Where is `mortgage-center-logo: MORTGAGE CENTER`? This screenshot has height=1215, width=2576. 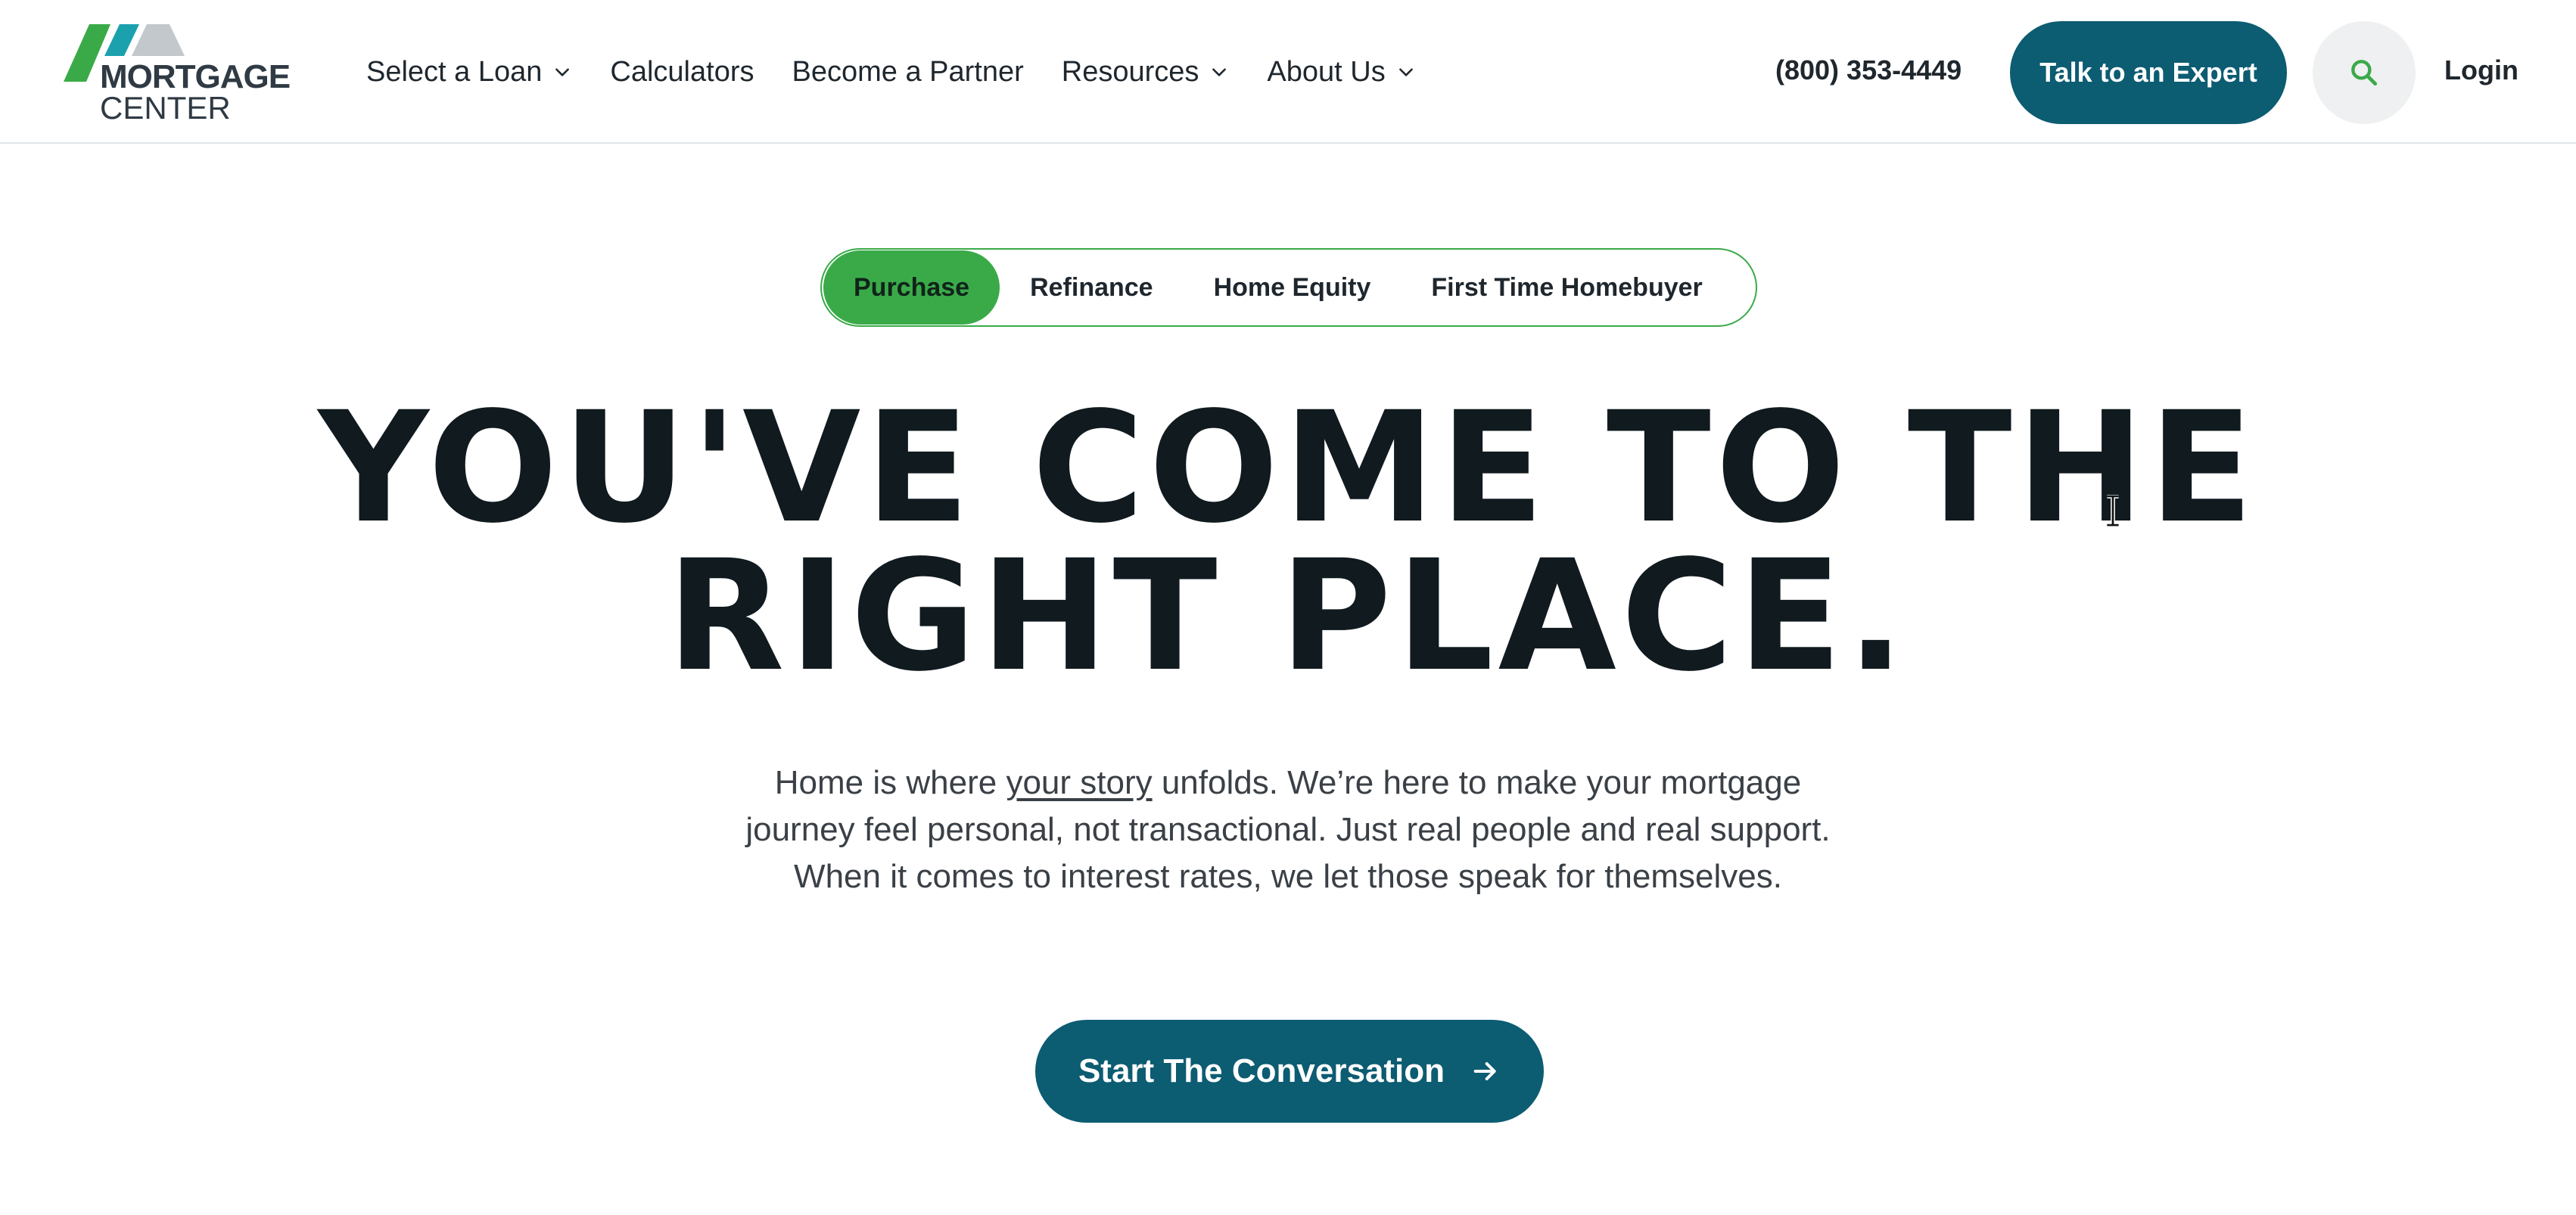 mortgage-center-logo: MORTGAGE CENTER is located at coordinates (177, 73).